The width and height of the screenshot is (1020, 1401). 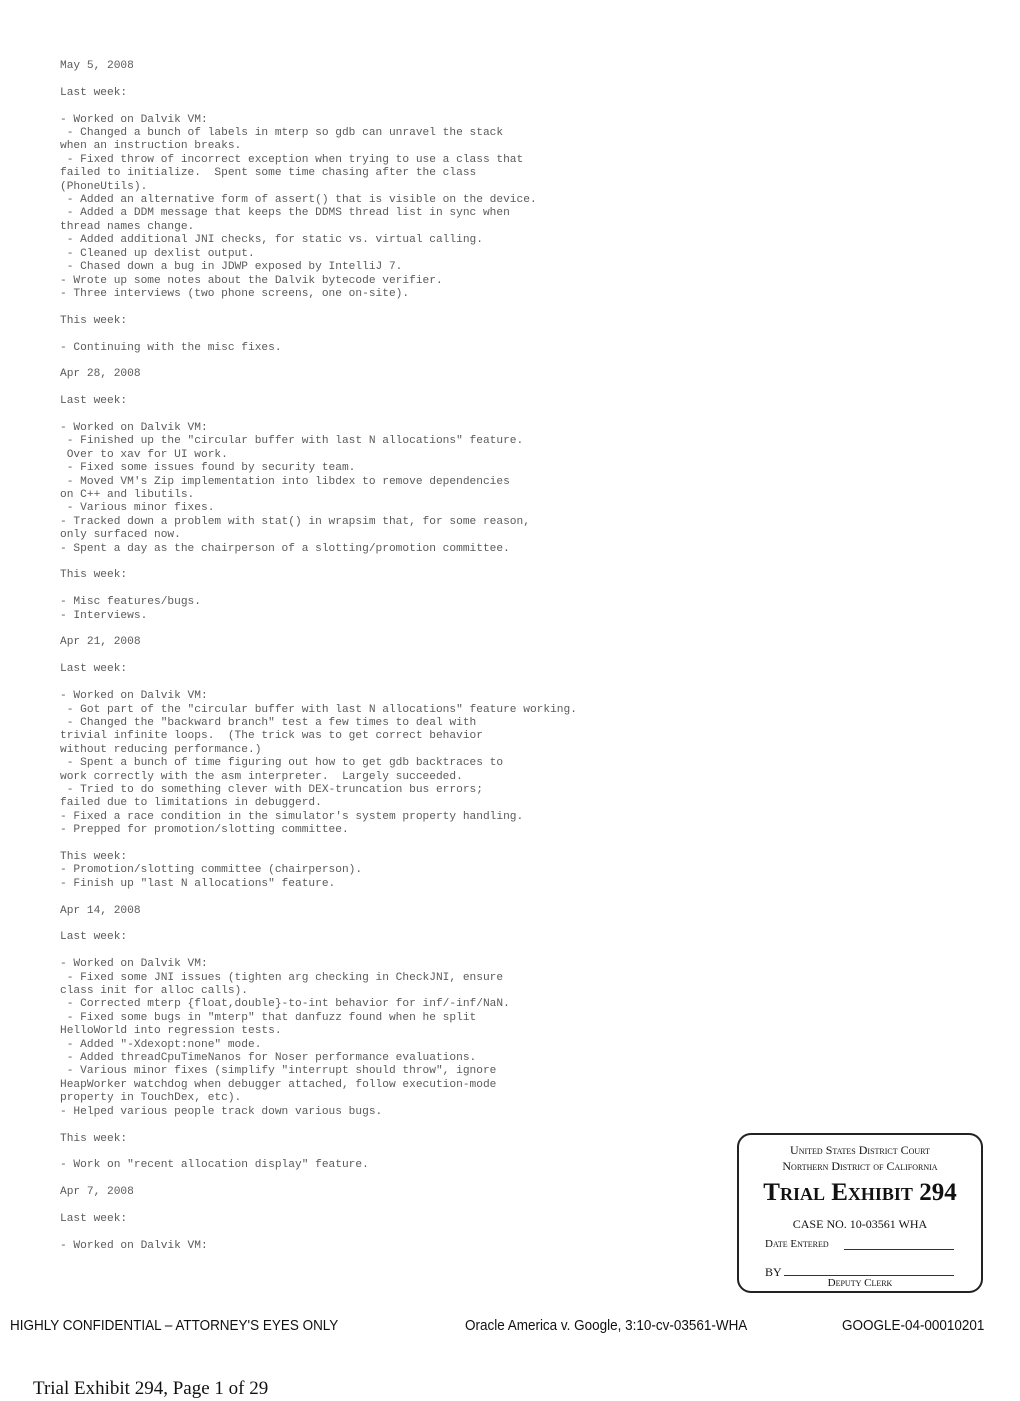 I want to click on text-line: Apr 28, 2008, so click(x=100, y=374).